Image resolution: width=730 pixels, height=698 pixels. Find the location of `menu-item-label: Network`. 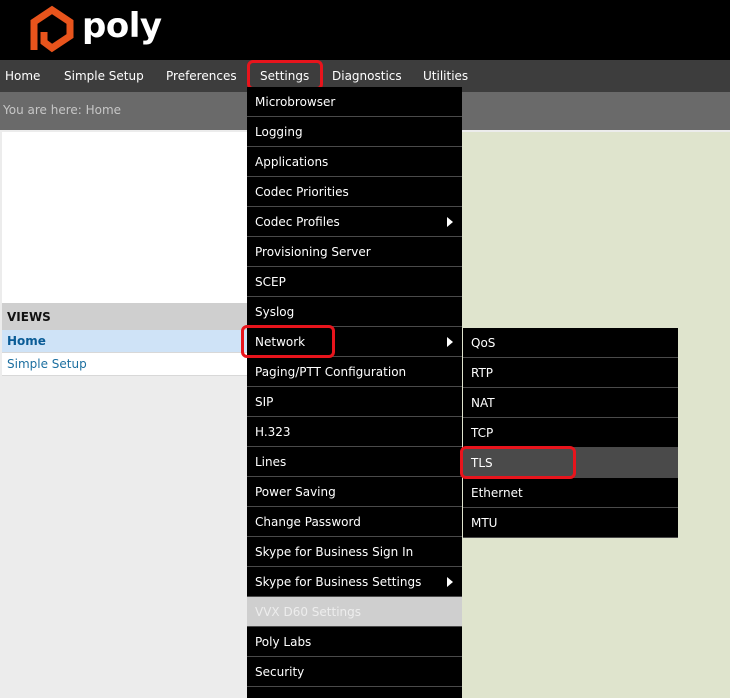

menu-item-label: Network is located at coordinates (280, 342).